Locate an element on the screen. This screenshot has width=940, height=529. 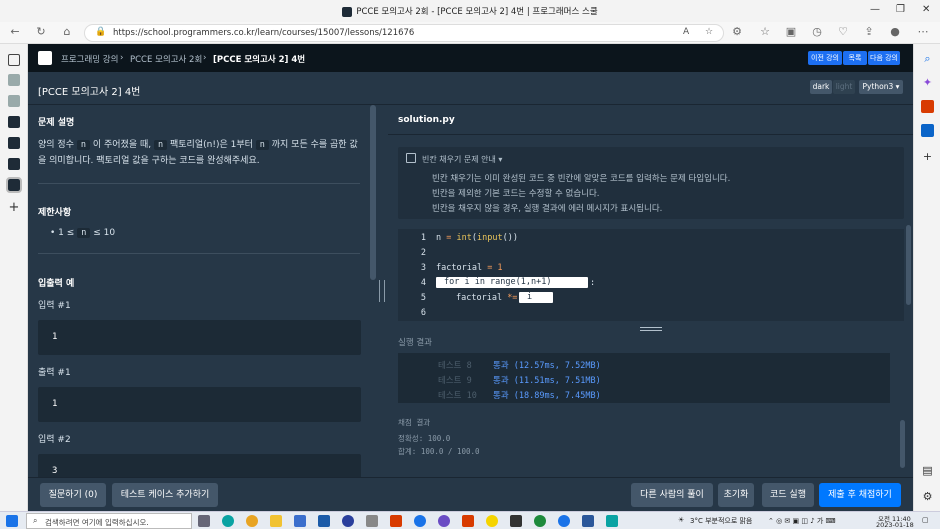
kakaotalk-icon is located at coordinates (492, 521).